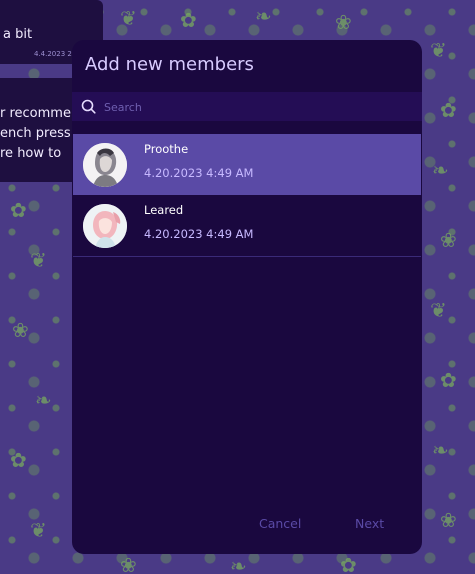  I want to click on message-text: a bit, so click(18, 34).